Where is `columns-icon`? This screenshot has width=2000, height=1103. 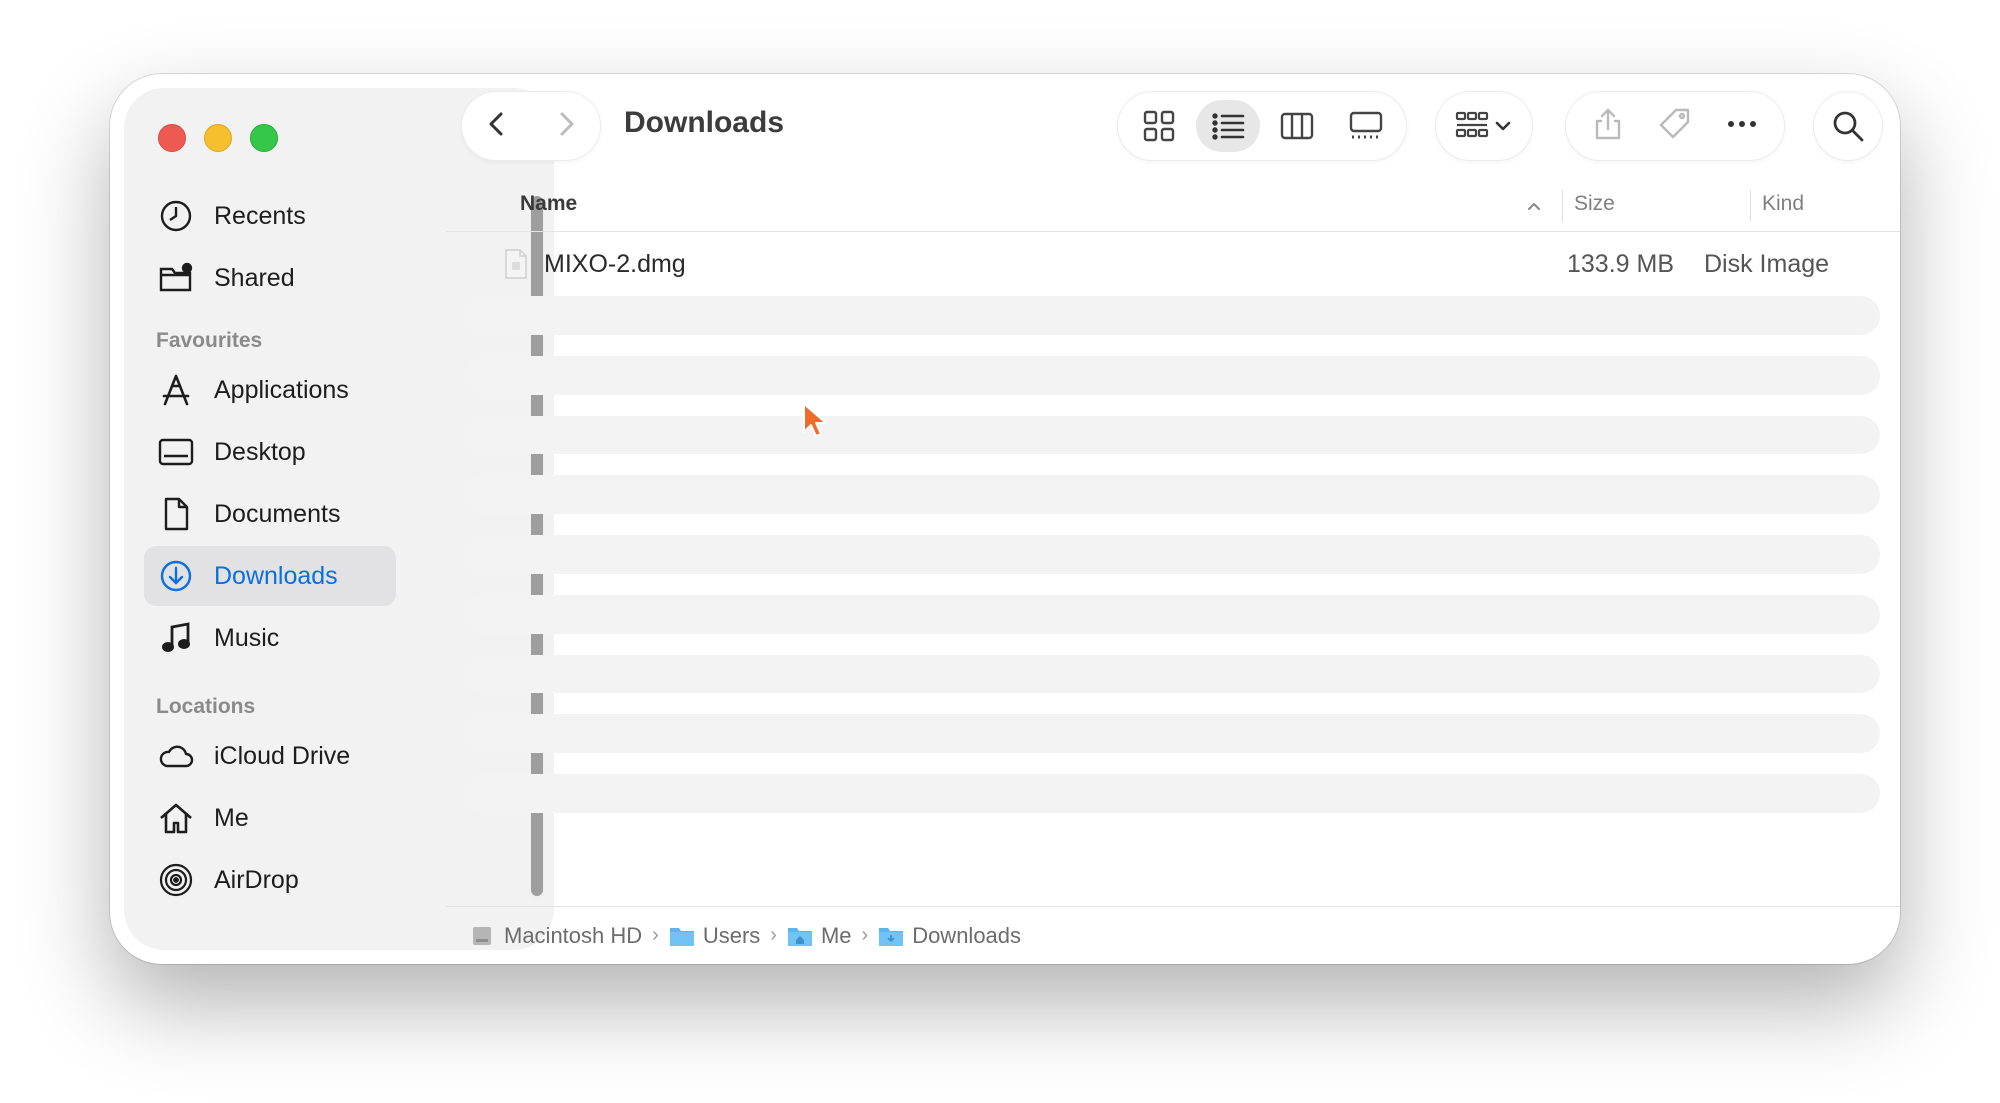 columns-icon is located at coordinates (1296, 126).